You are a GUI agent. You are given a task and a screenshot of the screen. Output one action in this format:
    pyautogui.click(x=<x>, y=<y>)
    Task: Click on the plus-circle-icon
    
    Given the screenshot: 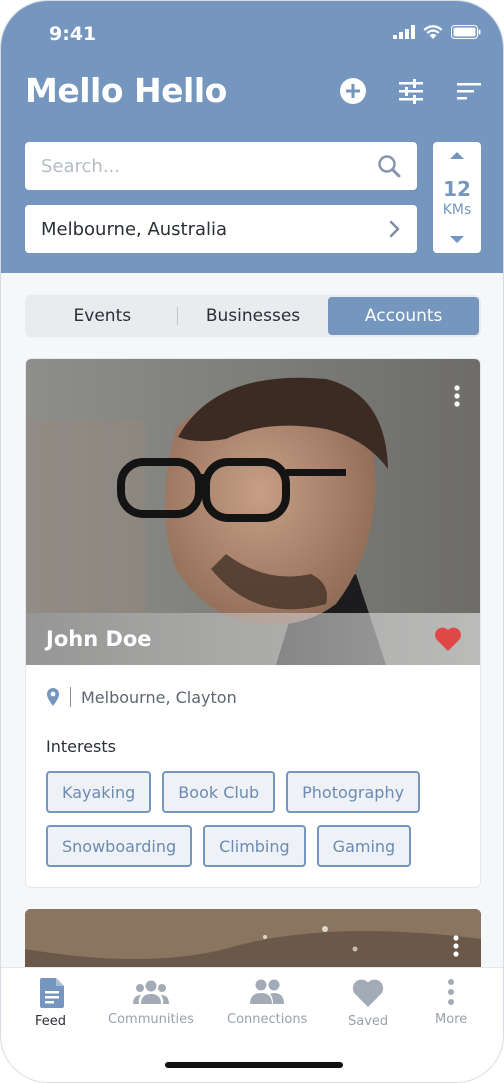 What is the action you would take?
    pyautogui.click(x=353, y=91)
    